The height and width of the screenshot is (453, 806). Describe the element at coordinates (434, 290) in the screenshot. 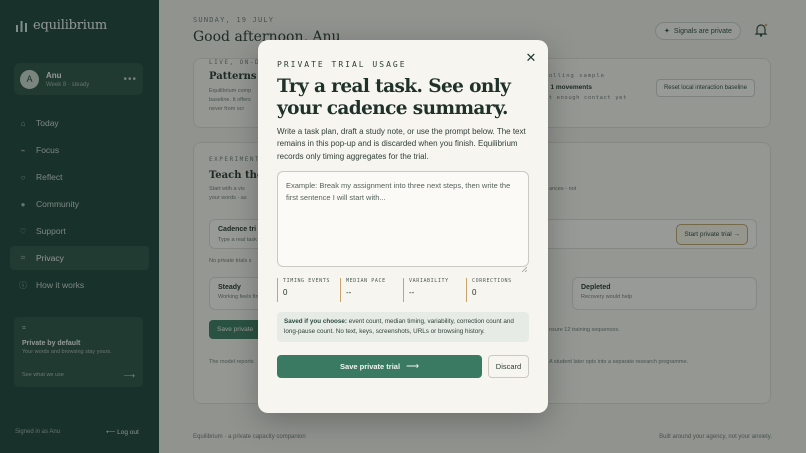

I see `stat-variability: VARIABILITY --` at that location.